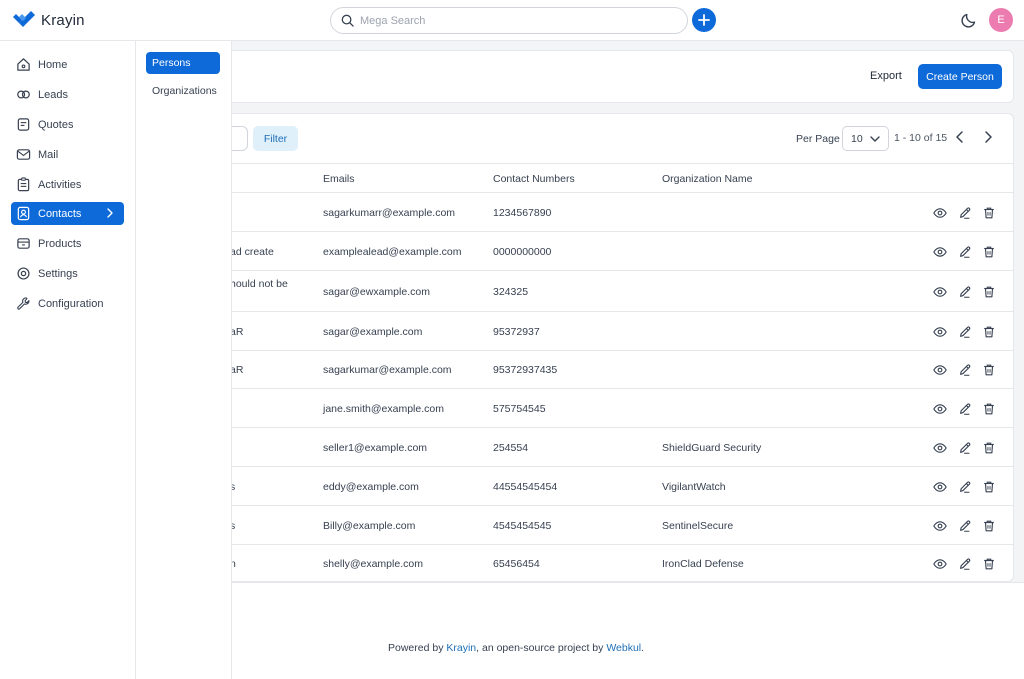  What do you see at coordinates (253, 252) in the screenshot?
I see `person-name-cell: ad create` at bounding box center [253, 252].